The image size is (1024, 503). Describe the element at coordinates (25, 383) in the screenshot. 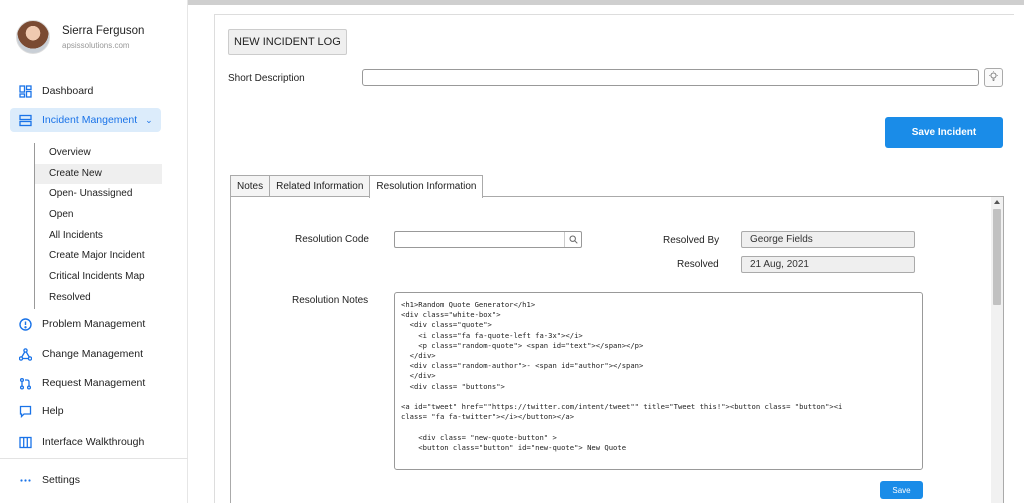

I see `git-pull-request-icon` at that location.